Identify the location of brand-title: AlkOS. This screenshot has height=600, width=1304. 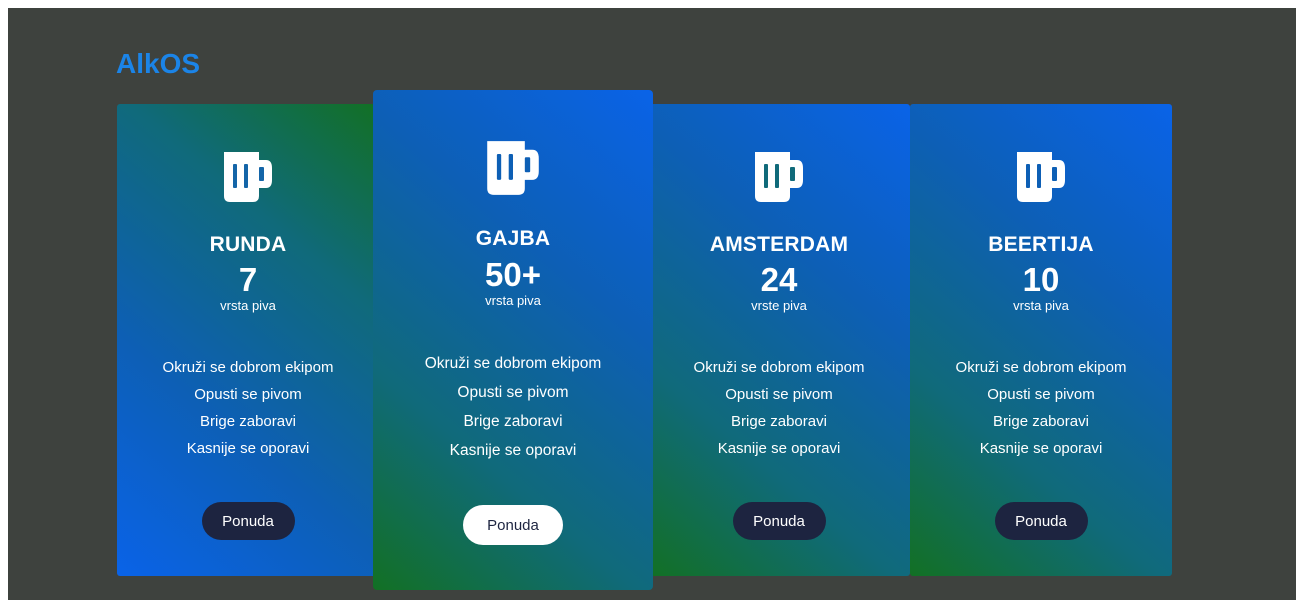
(158, 63).